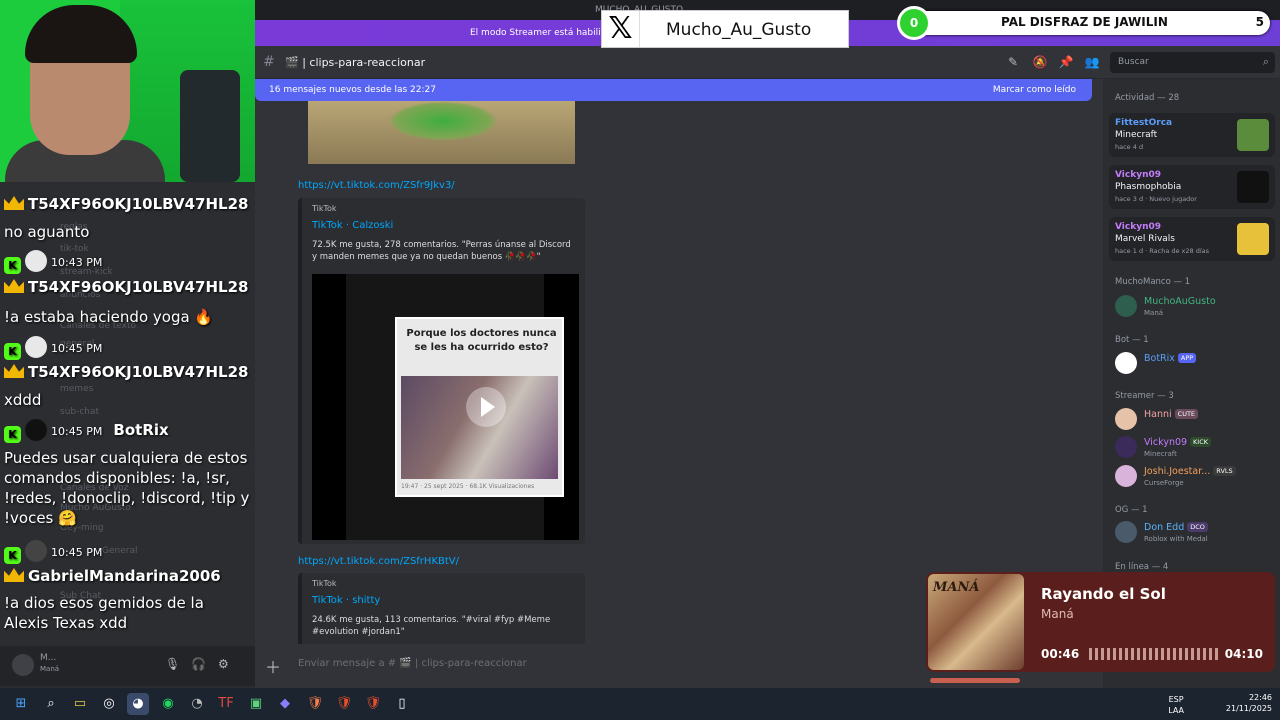 The image size is (1280, 720). What do you see at coordinates (112, 575) in the screenshot?
I see `chat-username-line: GabrielMandarina2006` at bounding box center [112, 575].